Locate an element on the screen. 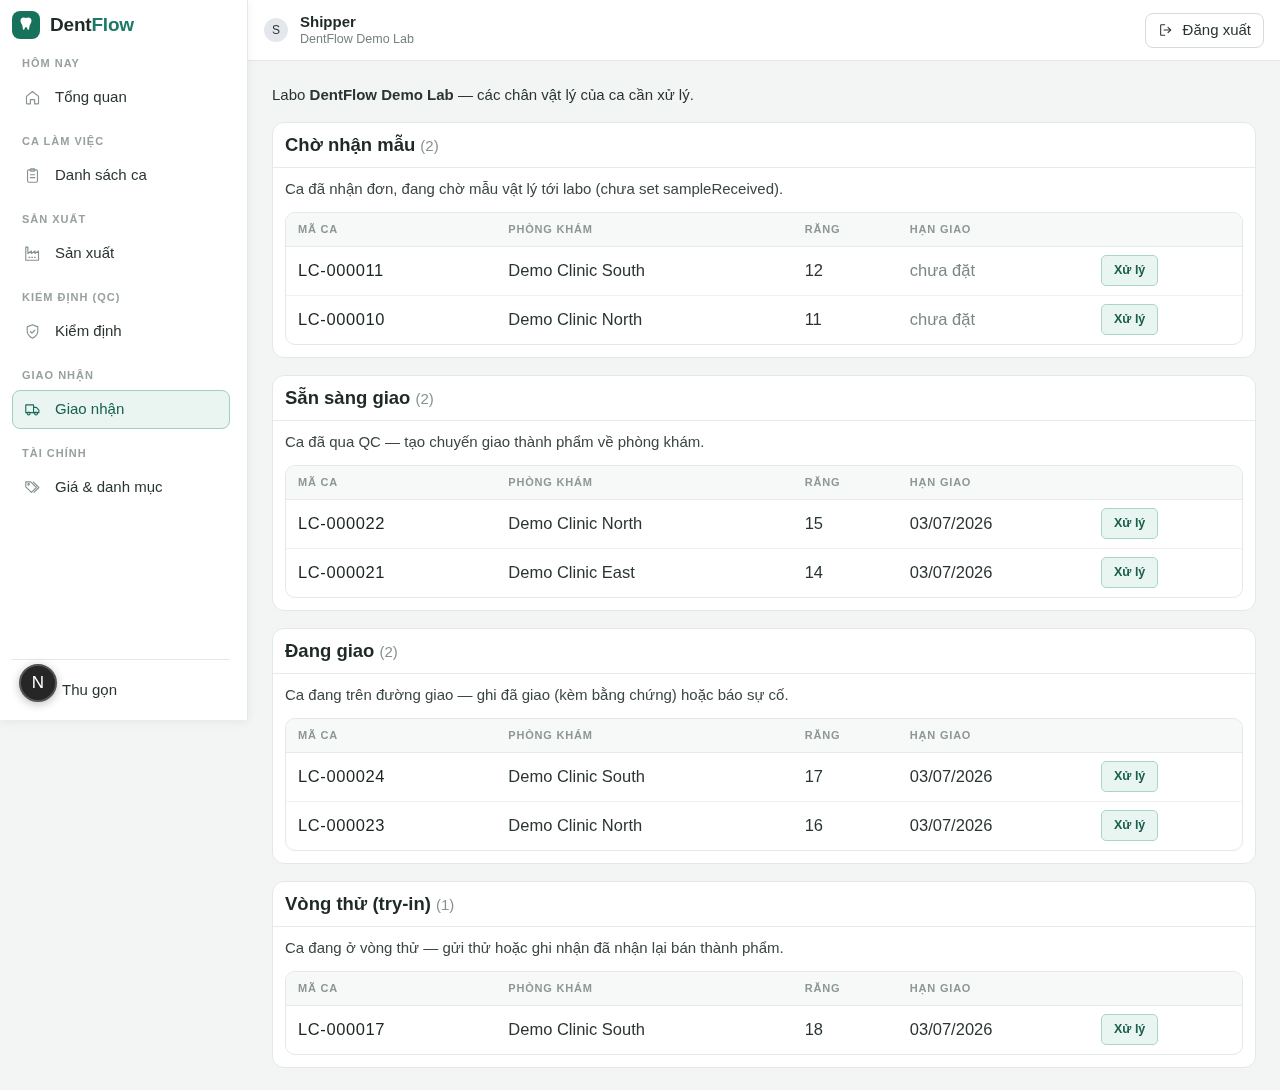 The width and height of the screenshot is (1280, 1090). sidebar-item: Giá & danh mục is located at coordinates (121, 487).